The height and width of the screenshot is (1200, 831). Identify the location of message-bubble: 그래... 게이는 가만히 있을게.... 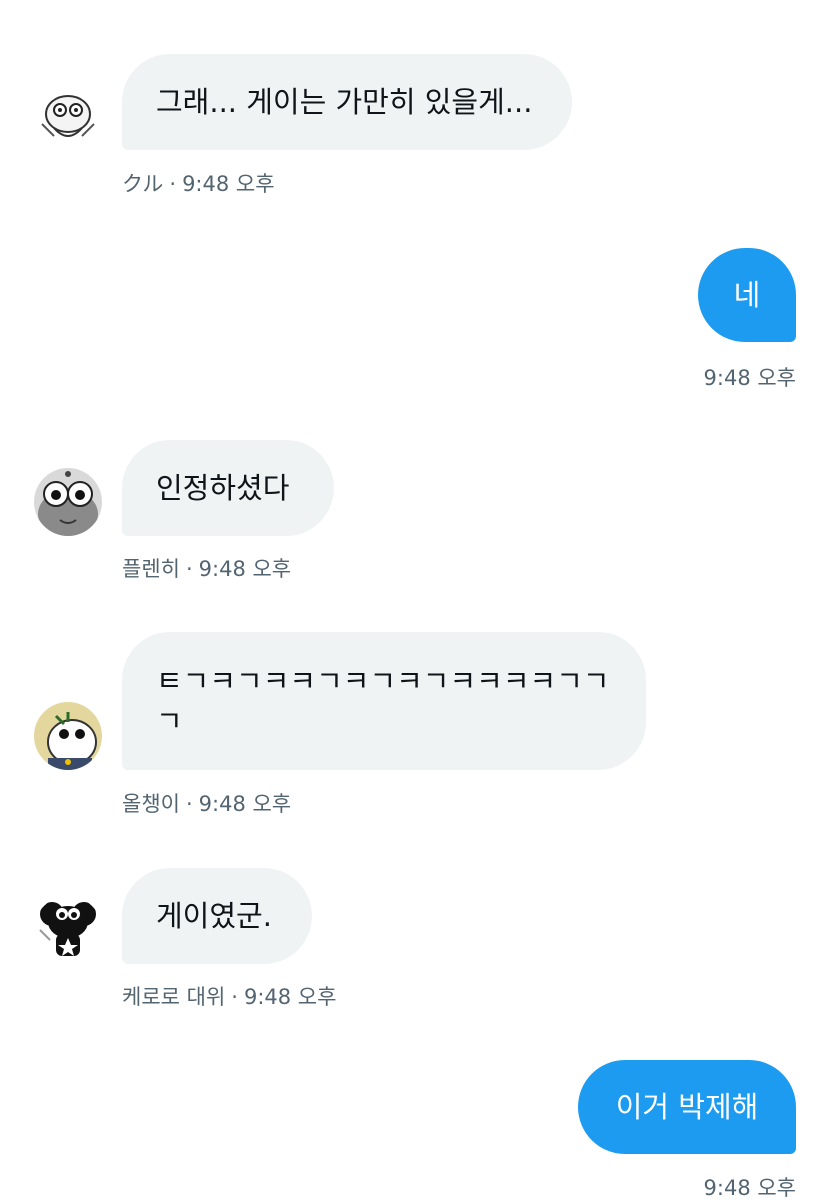
(347, 102).